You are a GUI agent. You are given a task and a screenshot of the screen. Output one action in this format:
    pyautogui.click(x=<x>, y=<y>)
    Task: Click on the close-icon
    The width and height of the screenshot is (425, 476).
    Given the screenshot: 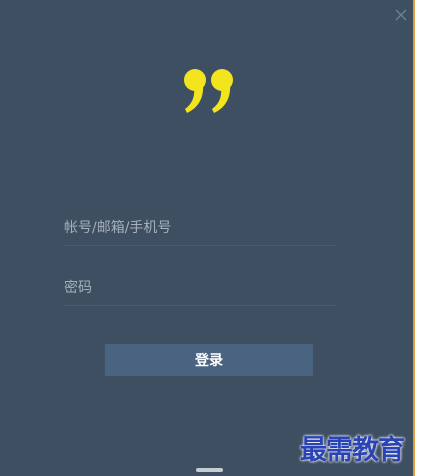 What is the action you would take?
    pyautogui.click(x=401, y=15)
    